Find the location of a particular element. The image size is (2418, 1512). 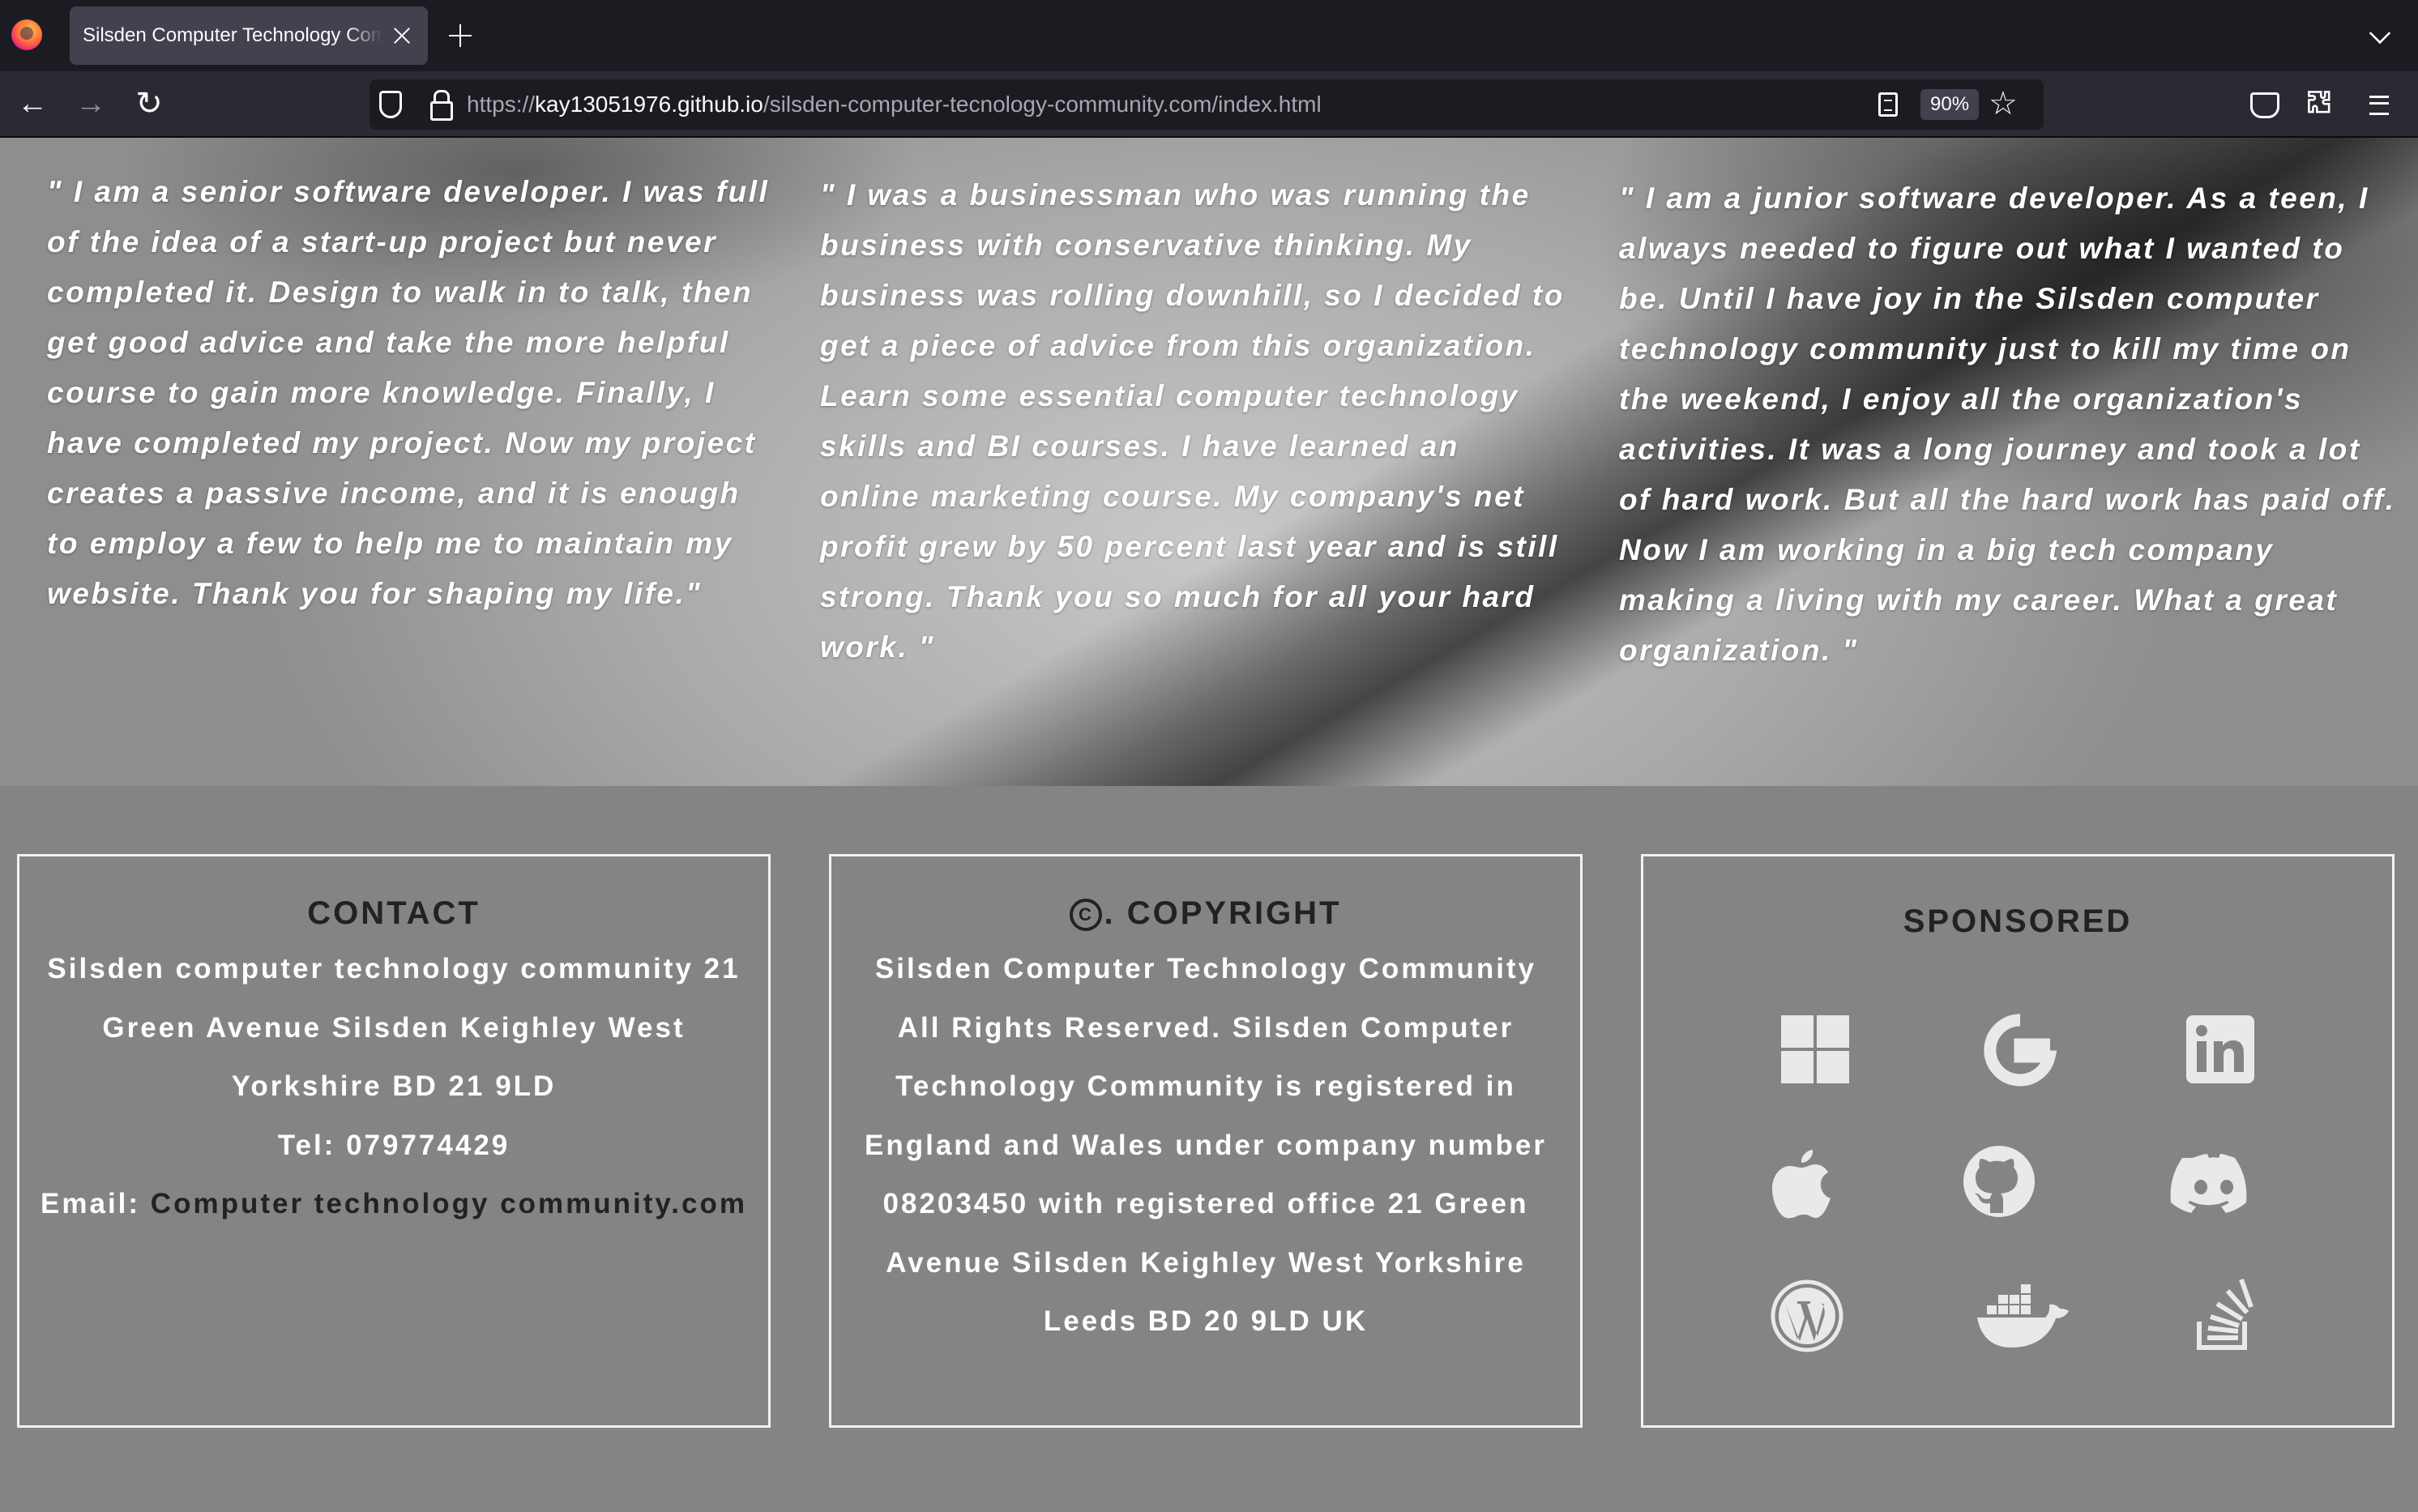

contact-email: Email: Computer technology community.com is located at coordinates (394, 1205).